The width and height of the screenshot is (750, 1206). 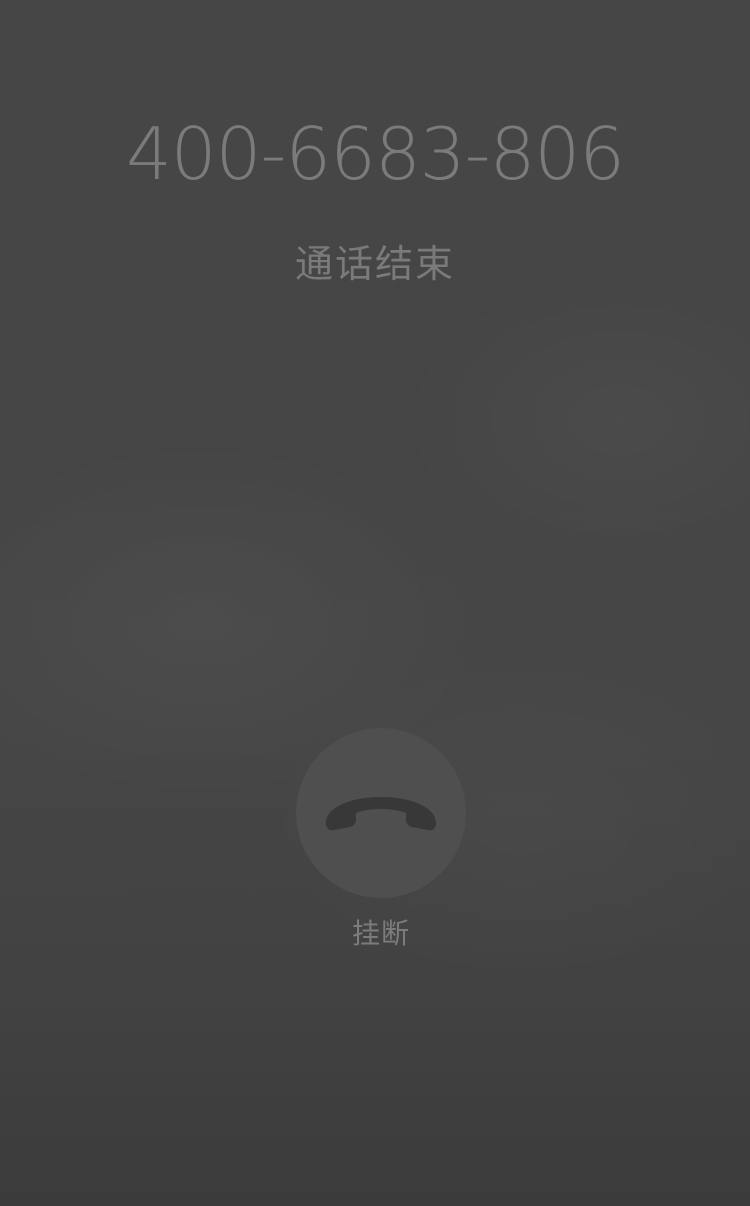 What do you see at coordinates (374, 264) in the screenshot?
I see `call-status: 通话结束` at bounding box center [374, 264].